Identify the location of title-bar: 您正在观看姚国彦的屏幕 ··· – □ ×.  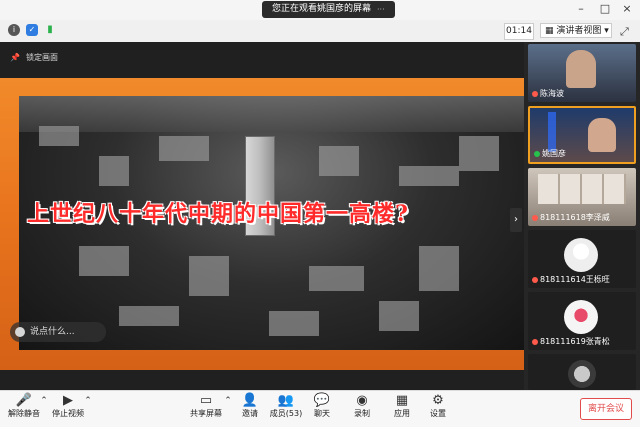
(320, 10).